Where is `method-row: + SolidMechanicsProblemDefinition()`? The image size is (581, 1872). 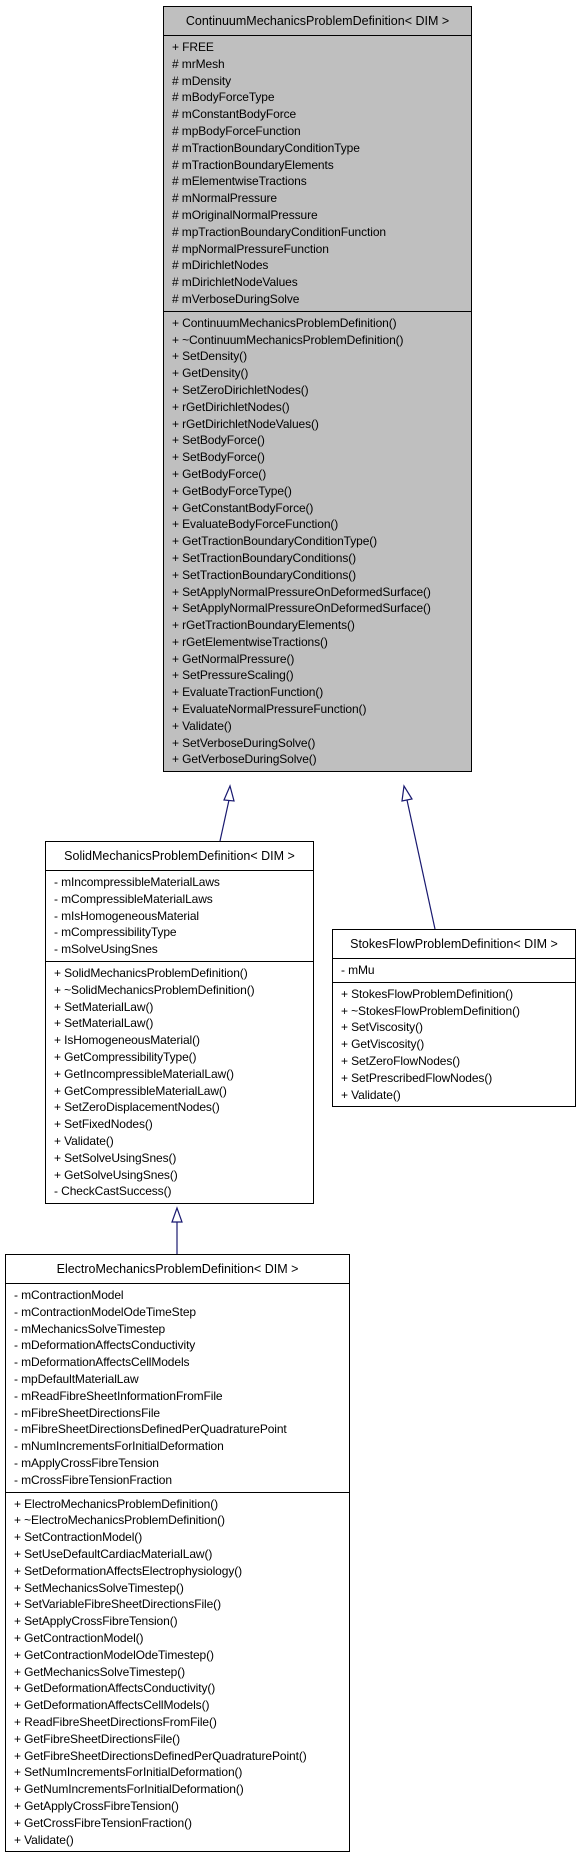 method-row: + SolidMechanicsProblemDefinition() is located at coordinates (183, 973).